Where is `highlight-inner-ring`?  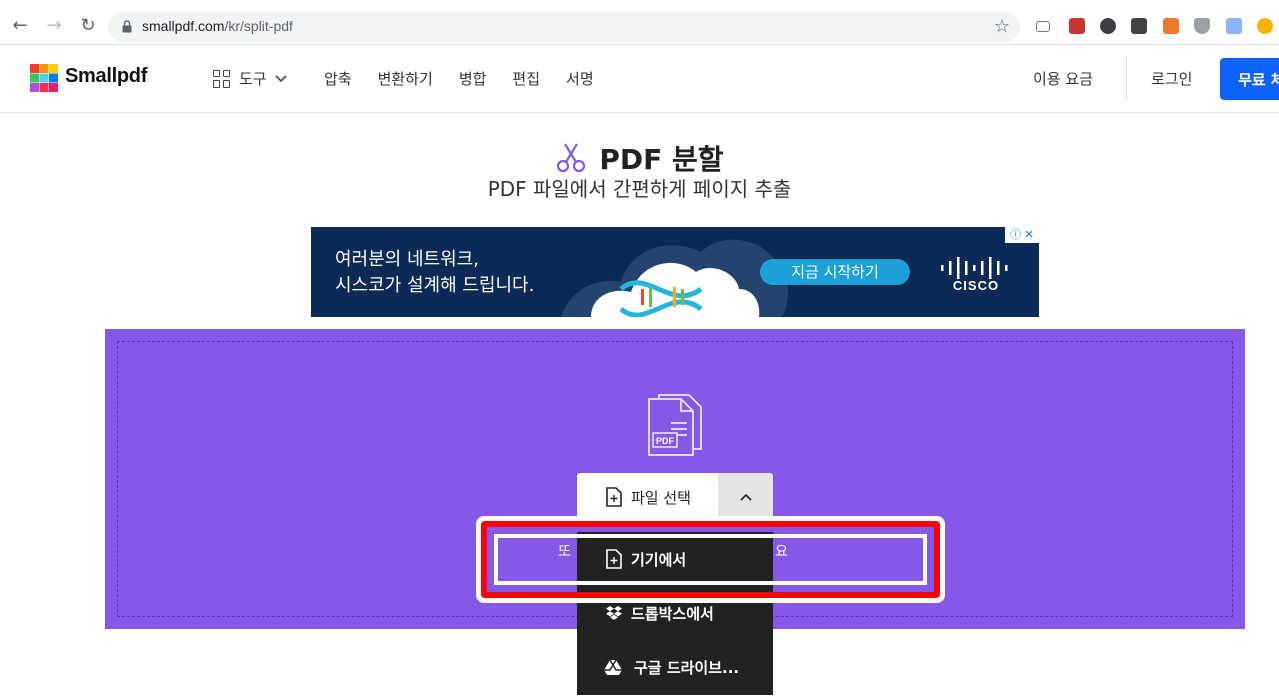 highlight-inner-ring is located at coordinates (710, 559).